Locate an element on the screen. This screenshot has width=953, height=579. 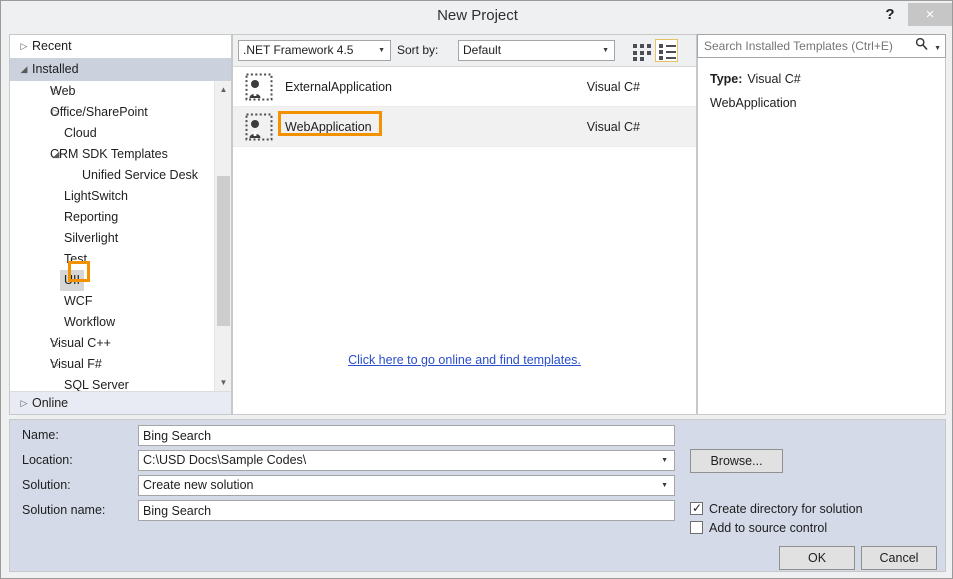
location-label: Location: is located at coordinates (47, 460).